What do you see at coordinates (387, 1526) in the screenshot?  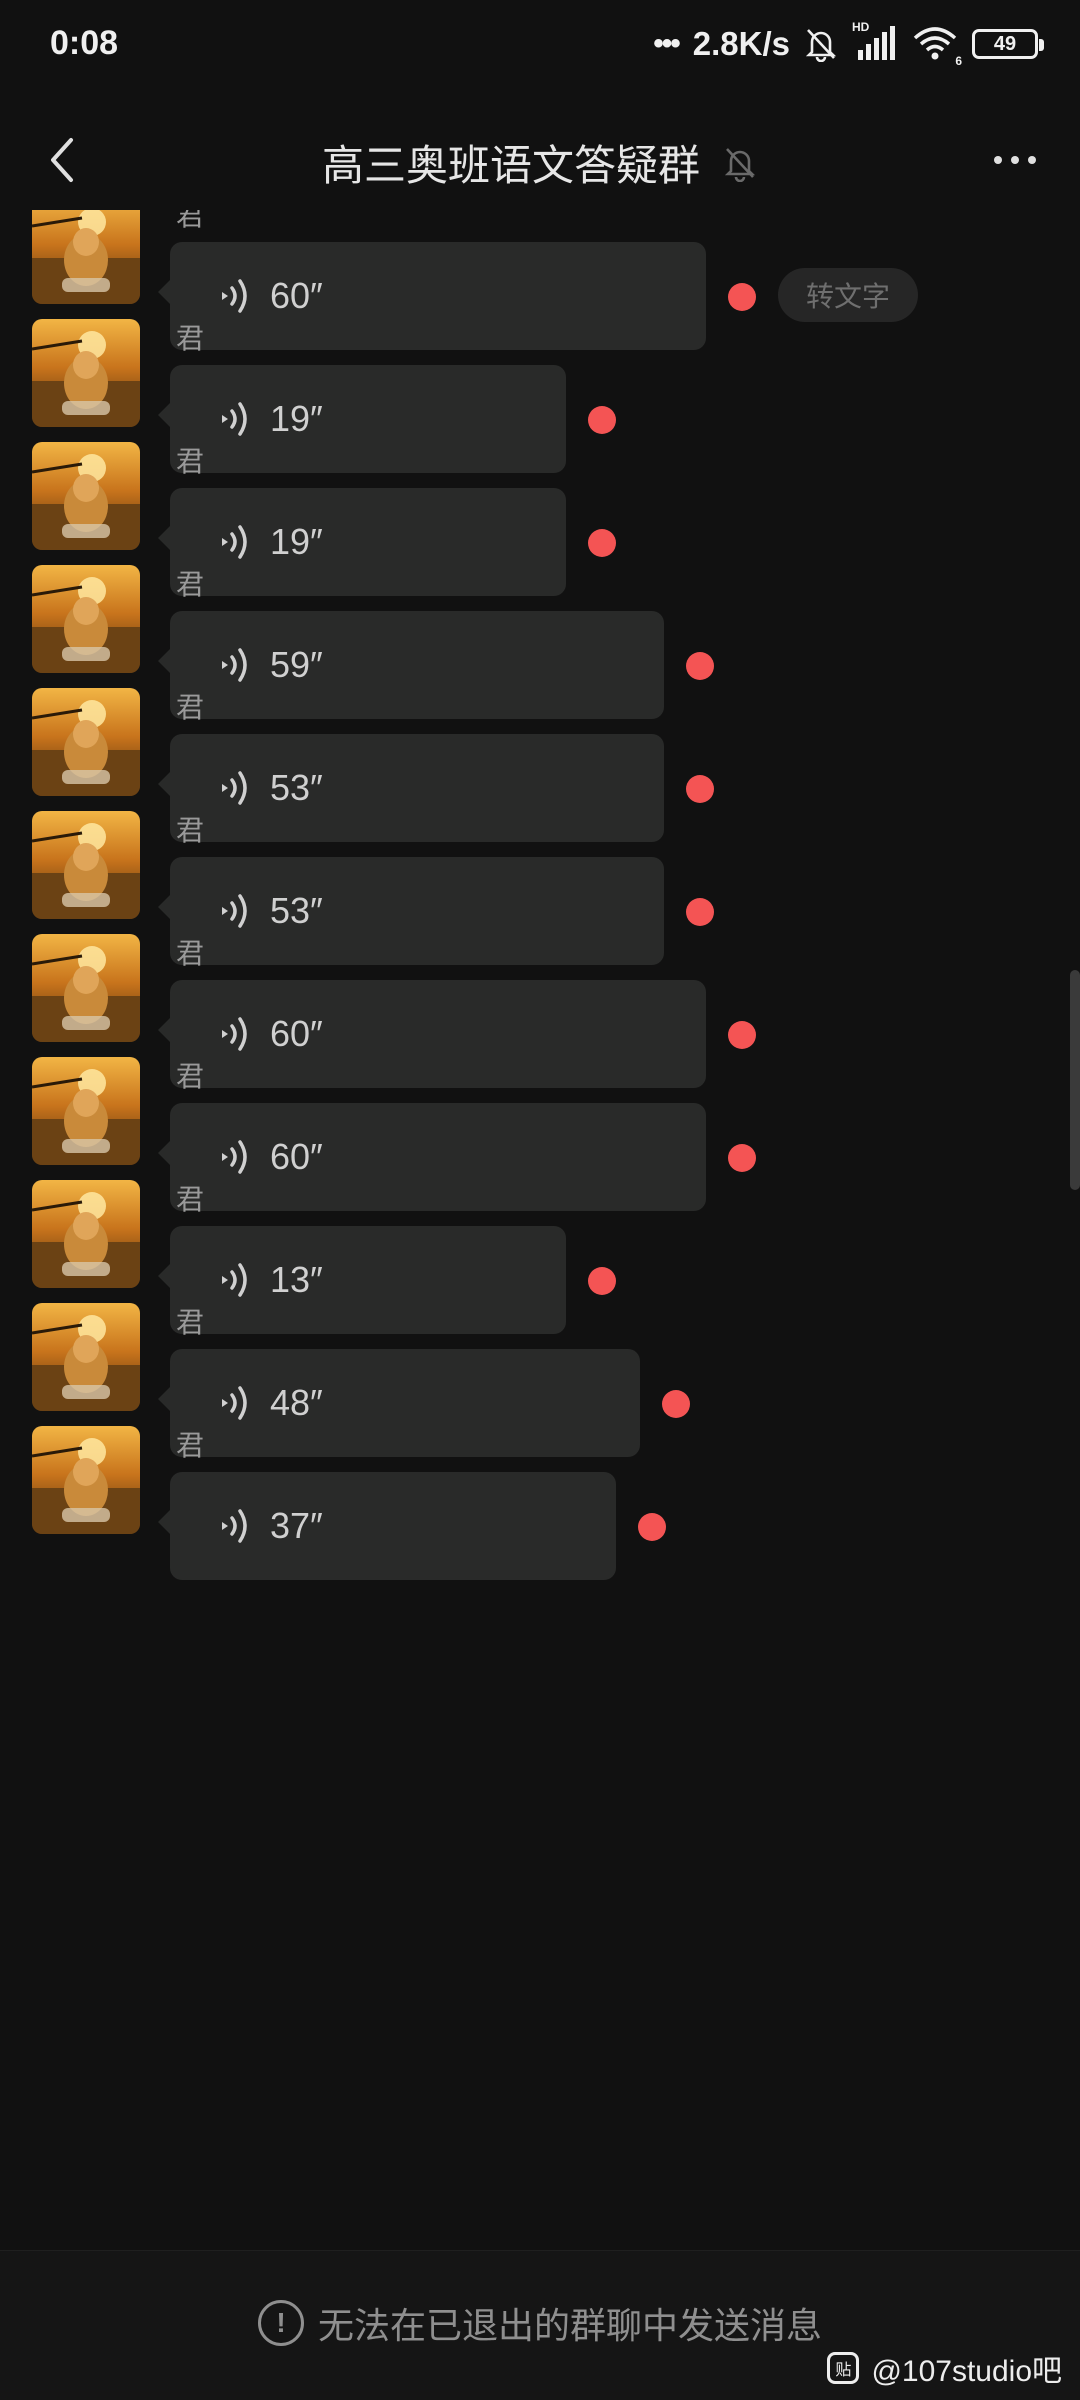 I see `voice-message-bubble: 37″` at bounding box center [387, 1526].